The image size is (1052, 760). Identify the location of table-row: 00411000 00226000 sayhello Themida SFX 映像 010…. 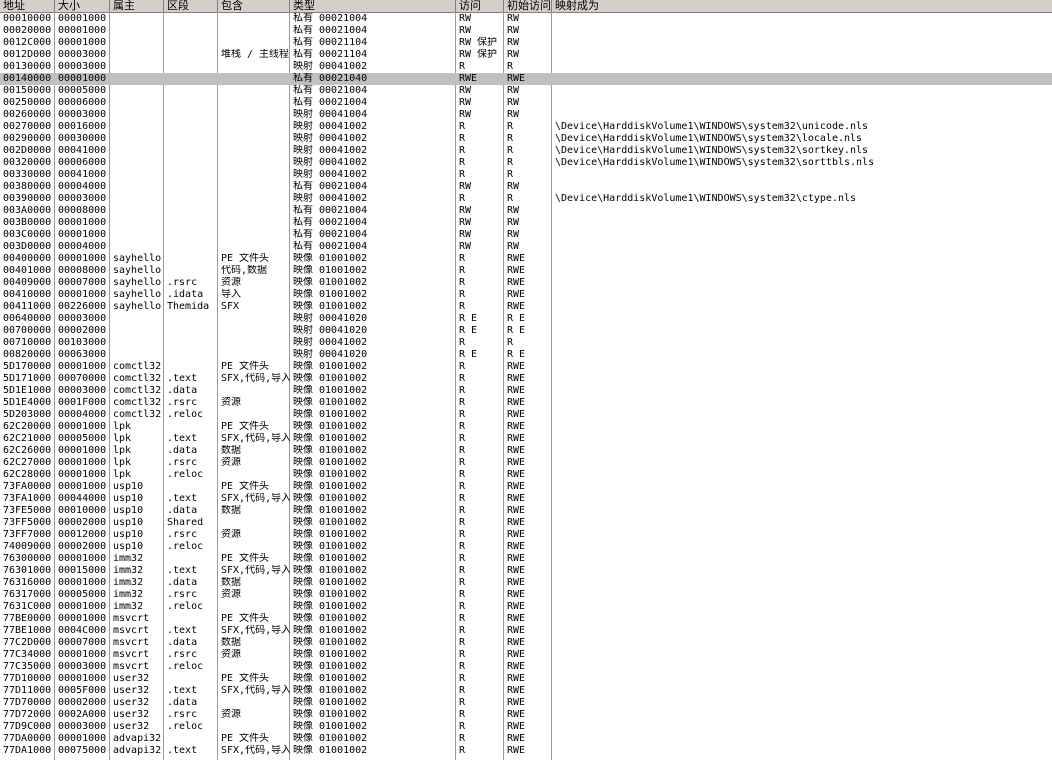
(526, 307).